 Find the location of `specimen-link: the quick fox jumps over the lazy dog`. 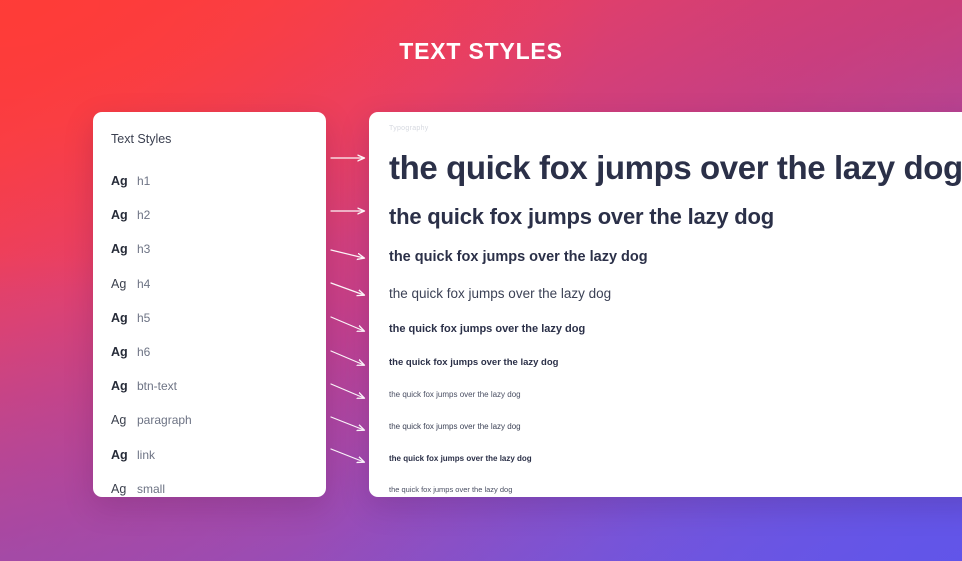

specimen-link: the quick fox jumps over the lazy dog is located at coordinates (460, 458).